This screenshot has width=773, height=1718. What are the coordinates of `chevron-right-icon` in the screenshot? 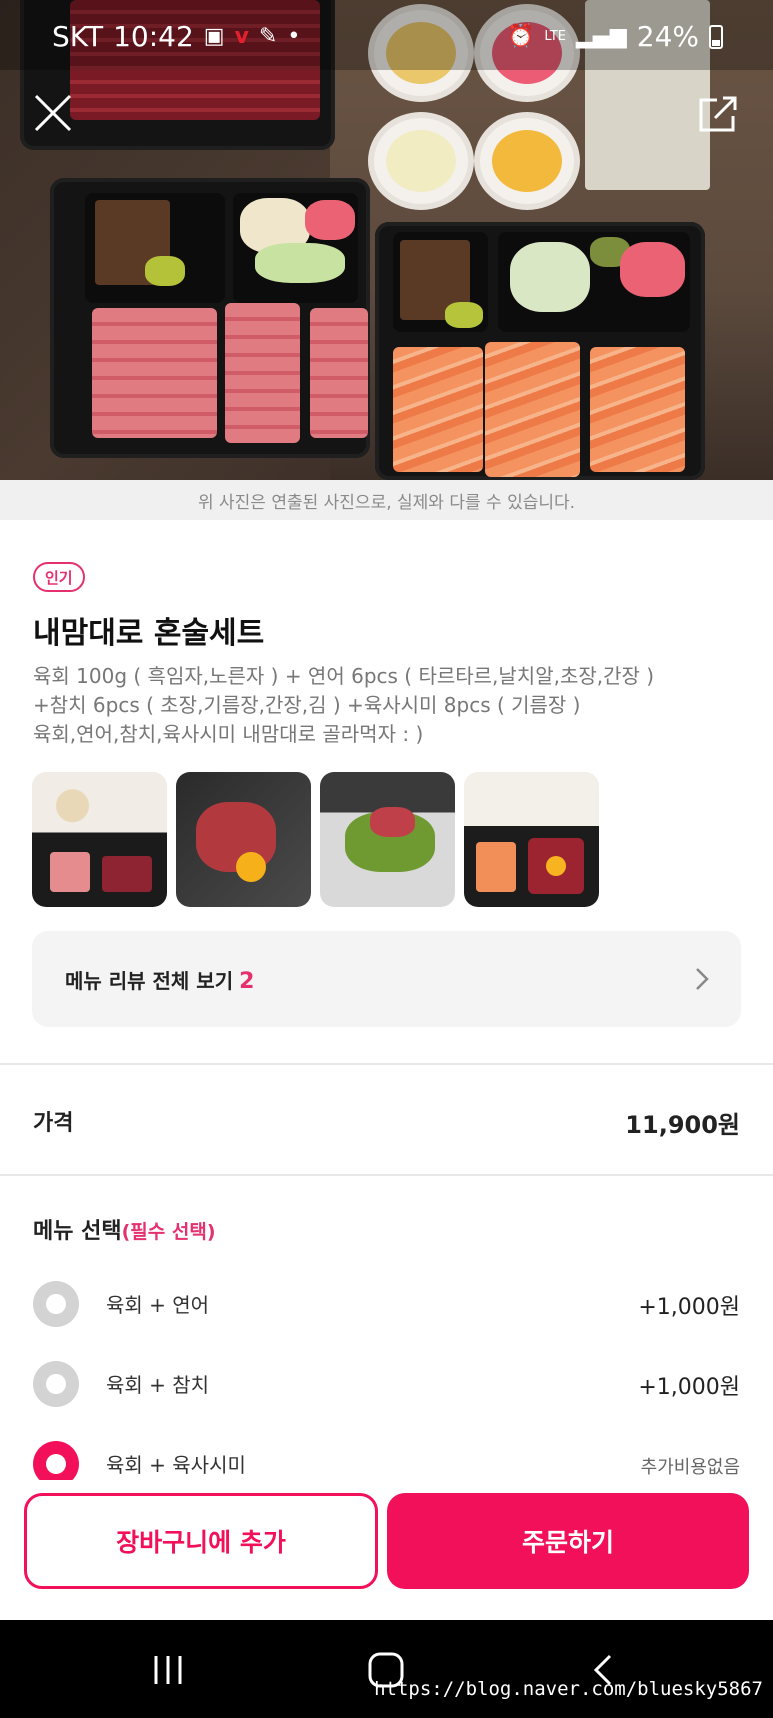 It's located at (702, 979).